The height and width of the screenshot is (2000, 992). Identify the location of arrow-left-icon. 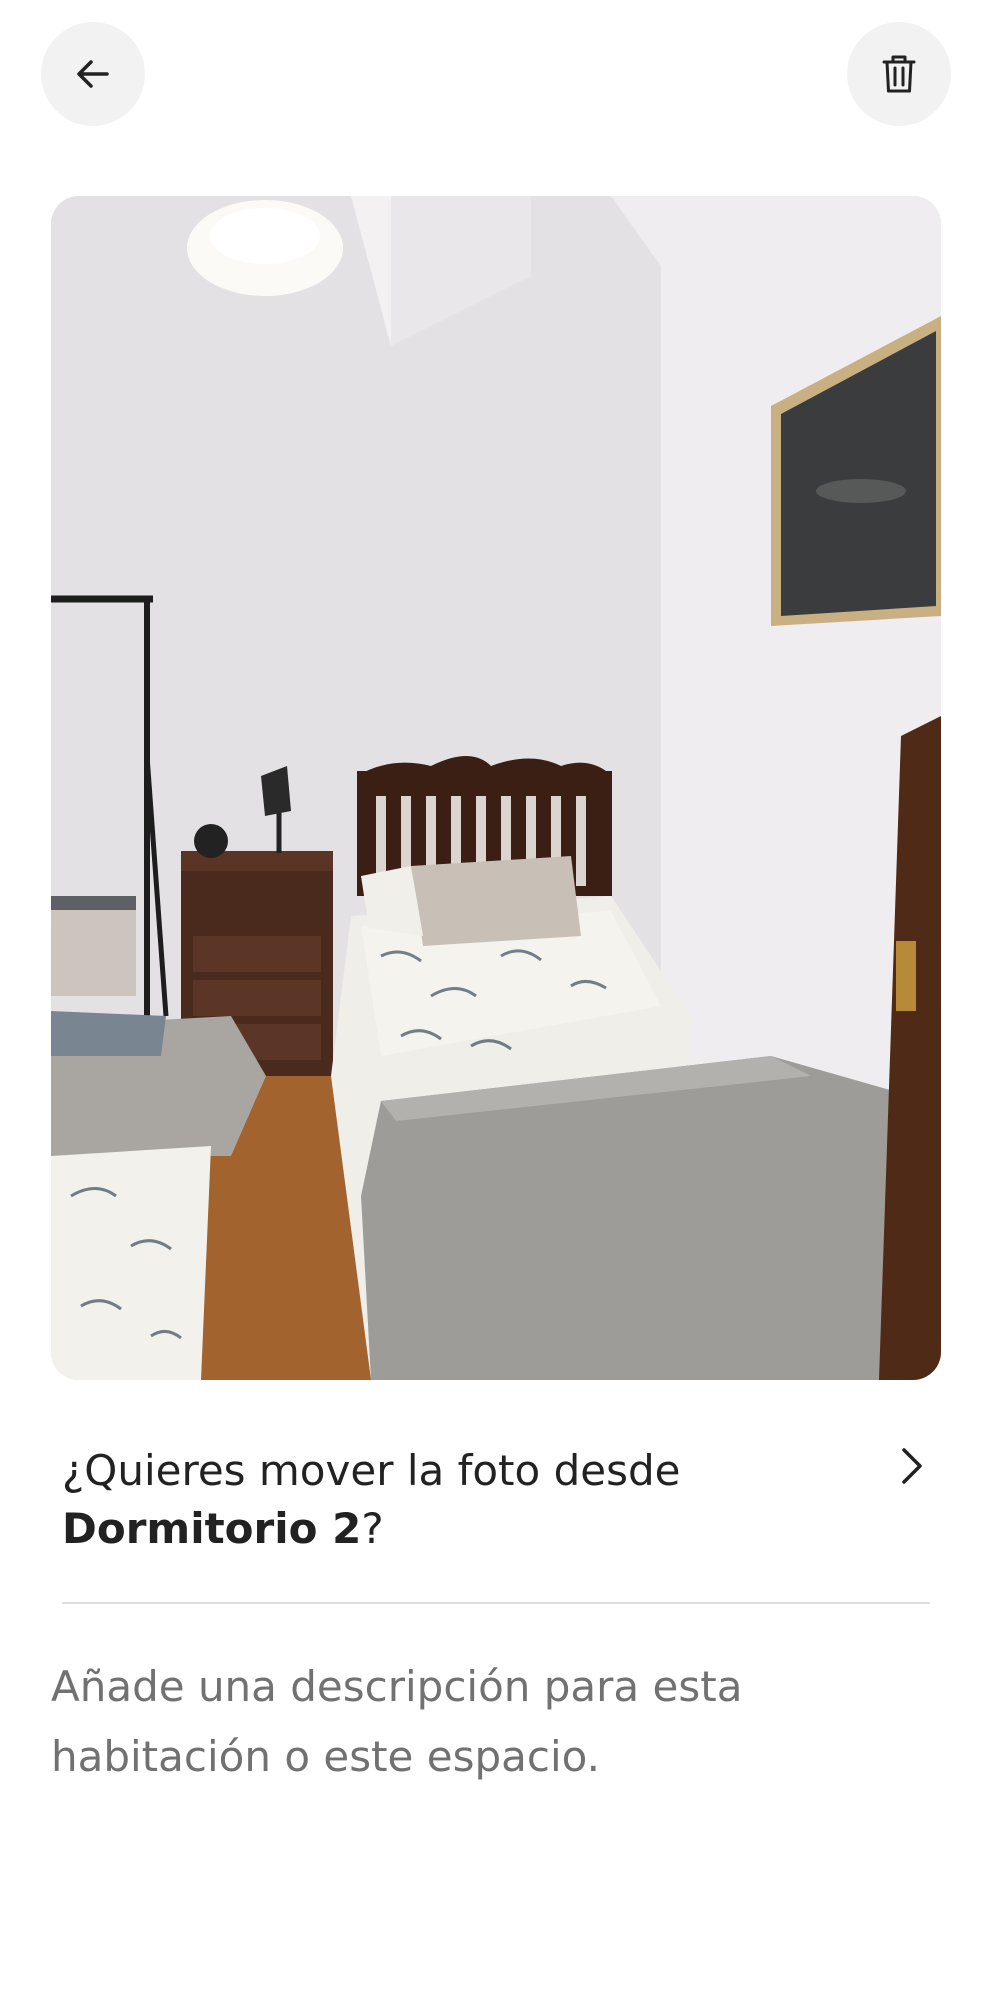
(93, 74).